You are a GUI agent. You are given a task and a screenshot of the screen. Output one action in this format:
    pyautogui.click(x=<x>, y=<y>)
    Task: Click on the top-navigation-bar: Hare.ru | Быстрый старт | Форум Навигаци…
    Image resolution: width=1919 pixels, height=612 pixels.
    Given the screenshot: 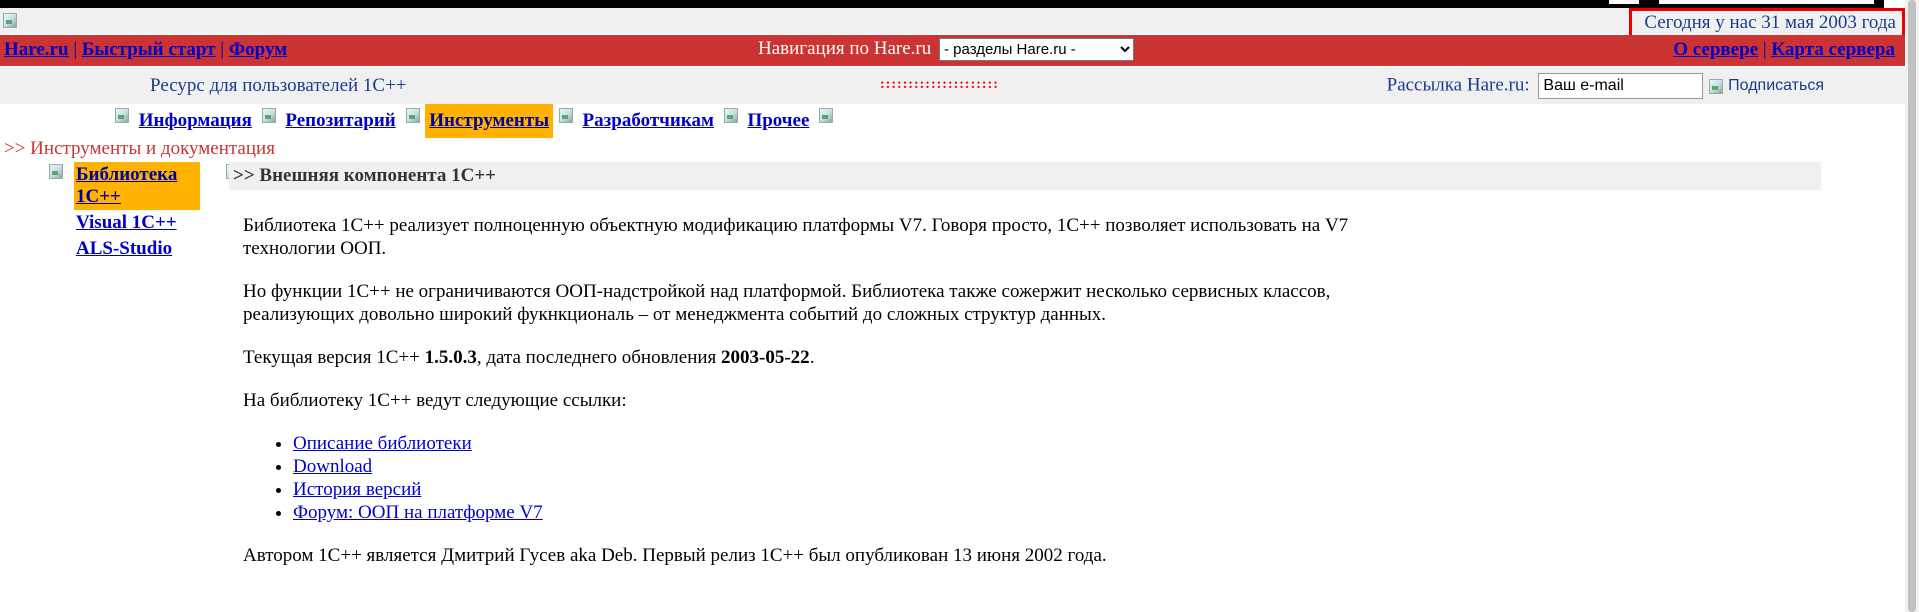 What is the action you would take?
    pyautogui.click(x=952, y=50)
    